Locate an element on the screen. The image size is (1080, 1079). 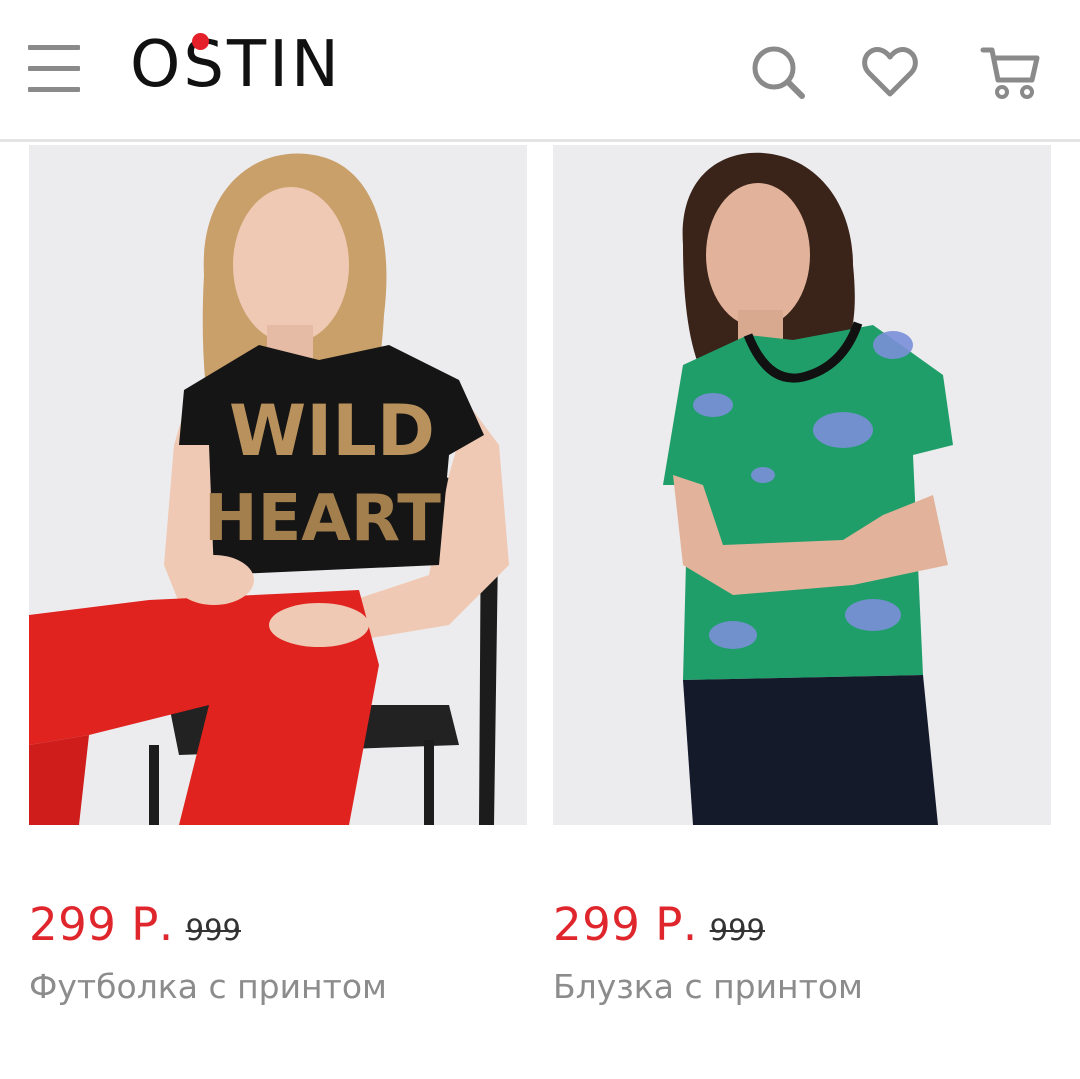
print-line1: WILD is located at coordinates (332, 431).